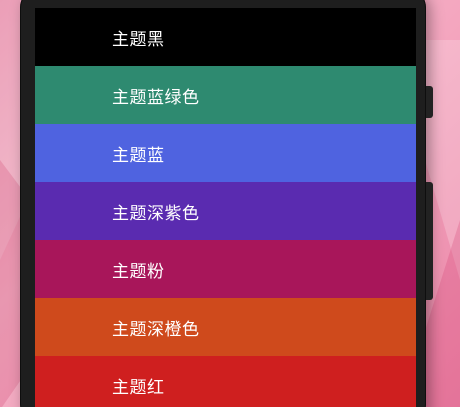 The image size is (460, 407). Describe the element at coordinates (225, 153) in the screenshot. I see `theme-item-blue: 主题蓝` at that location.